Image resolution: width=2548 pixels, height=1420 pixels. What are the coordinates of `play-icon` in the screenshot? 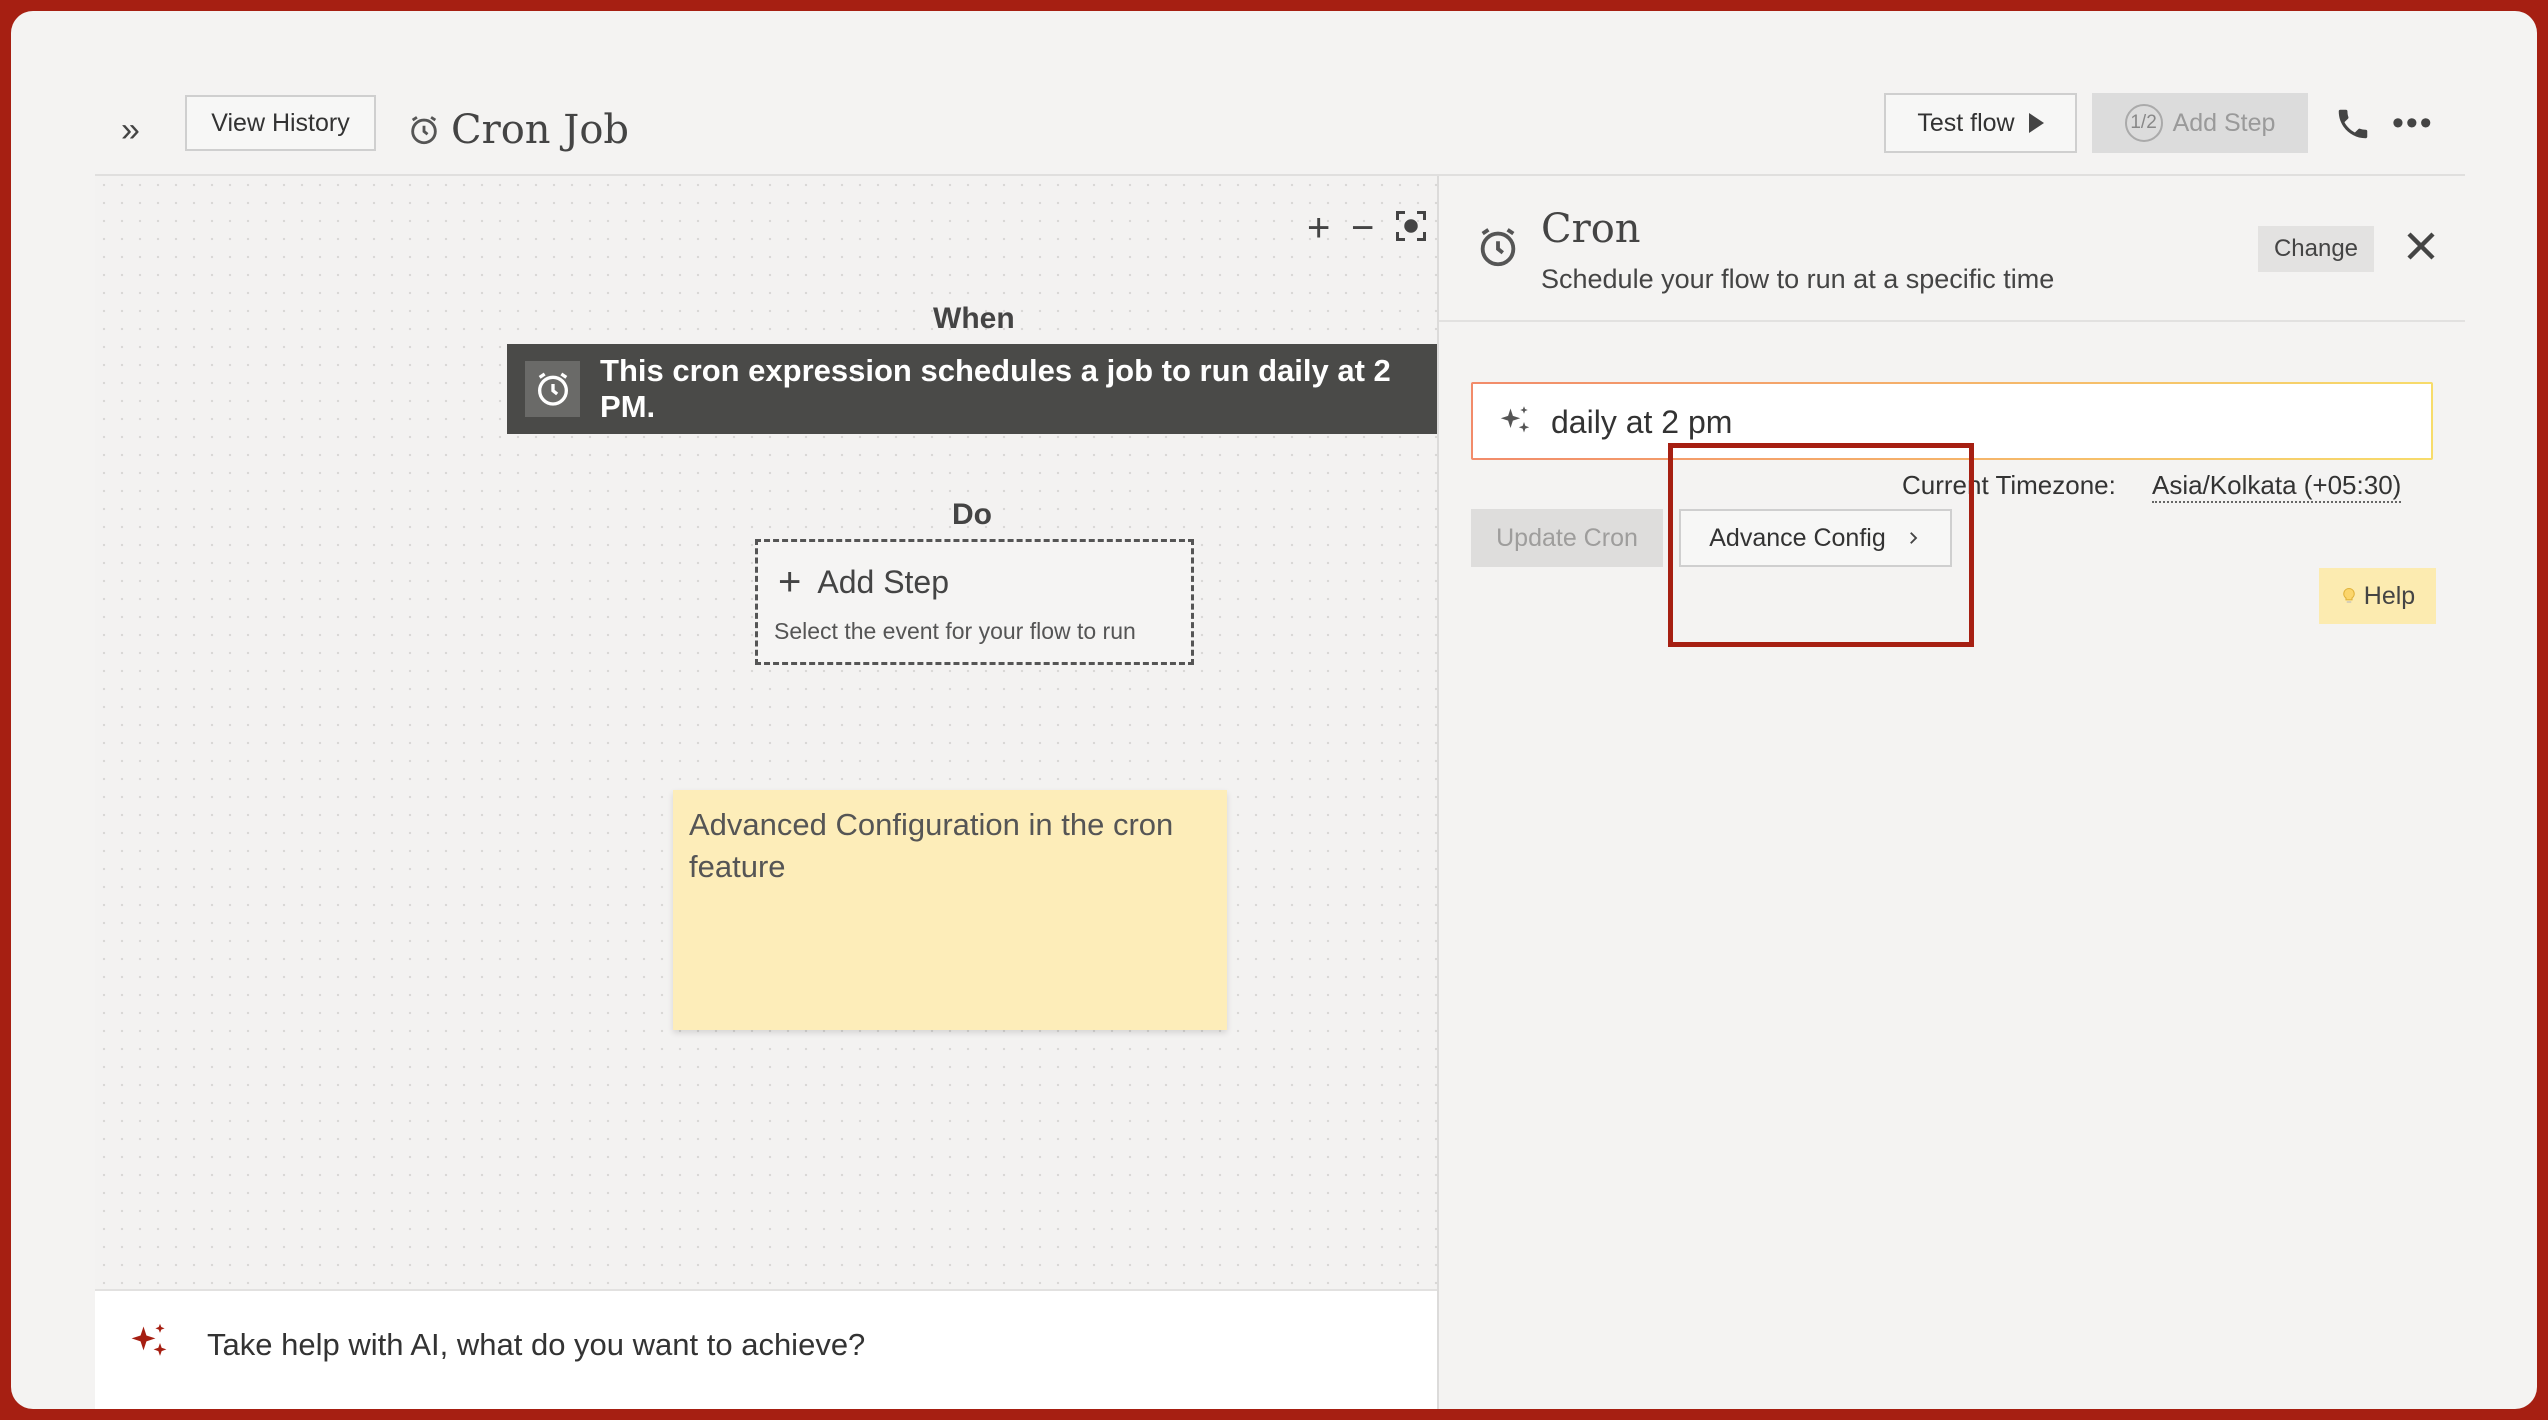 It's located at (2036, 123).